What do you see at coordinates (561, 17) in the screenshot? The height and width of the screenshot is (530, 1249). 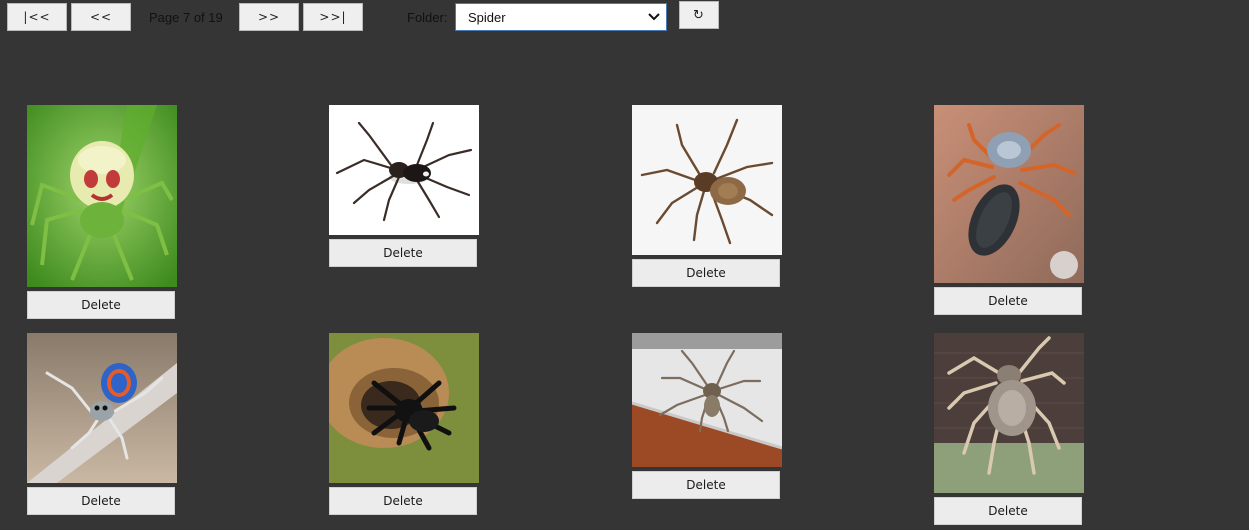 I see `folder-select: Spider` at bounding box center [561, 17].